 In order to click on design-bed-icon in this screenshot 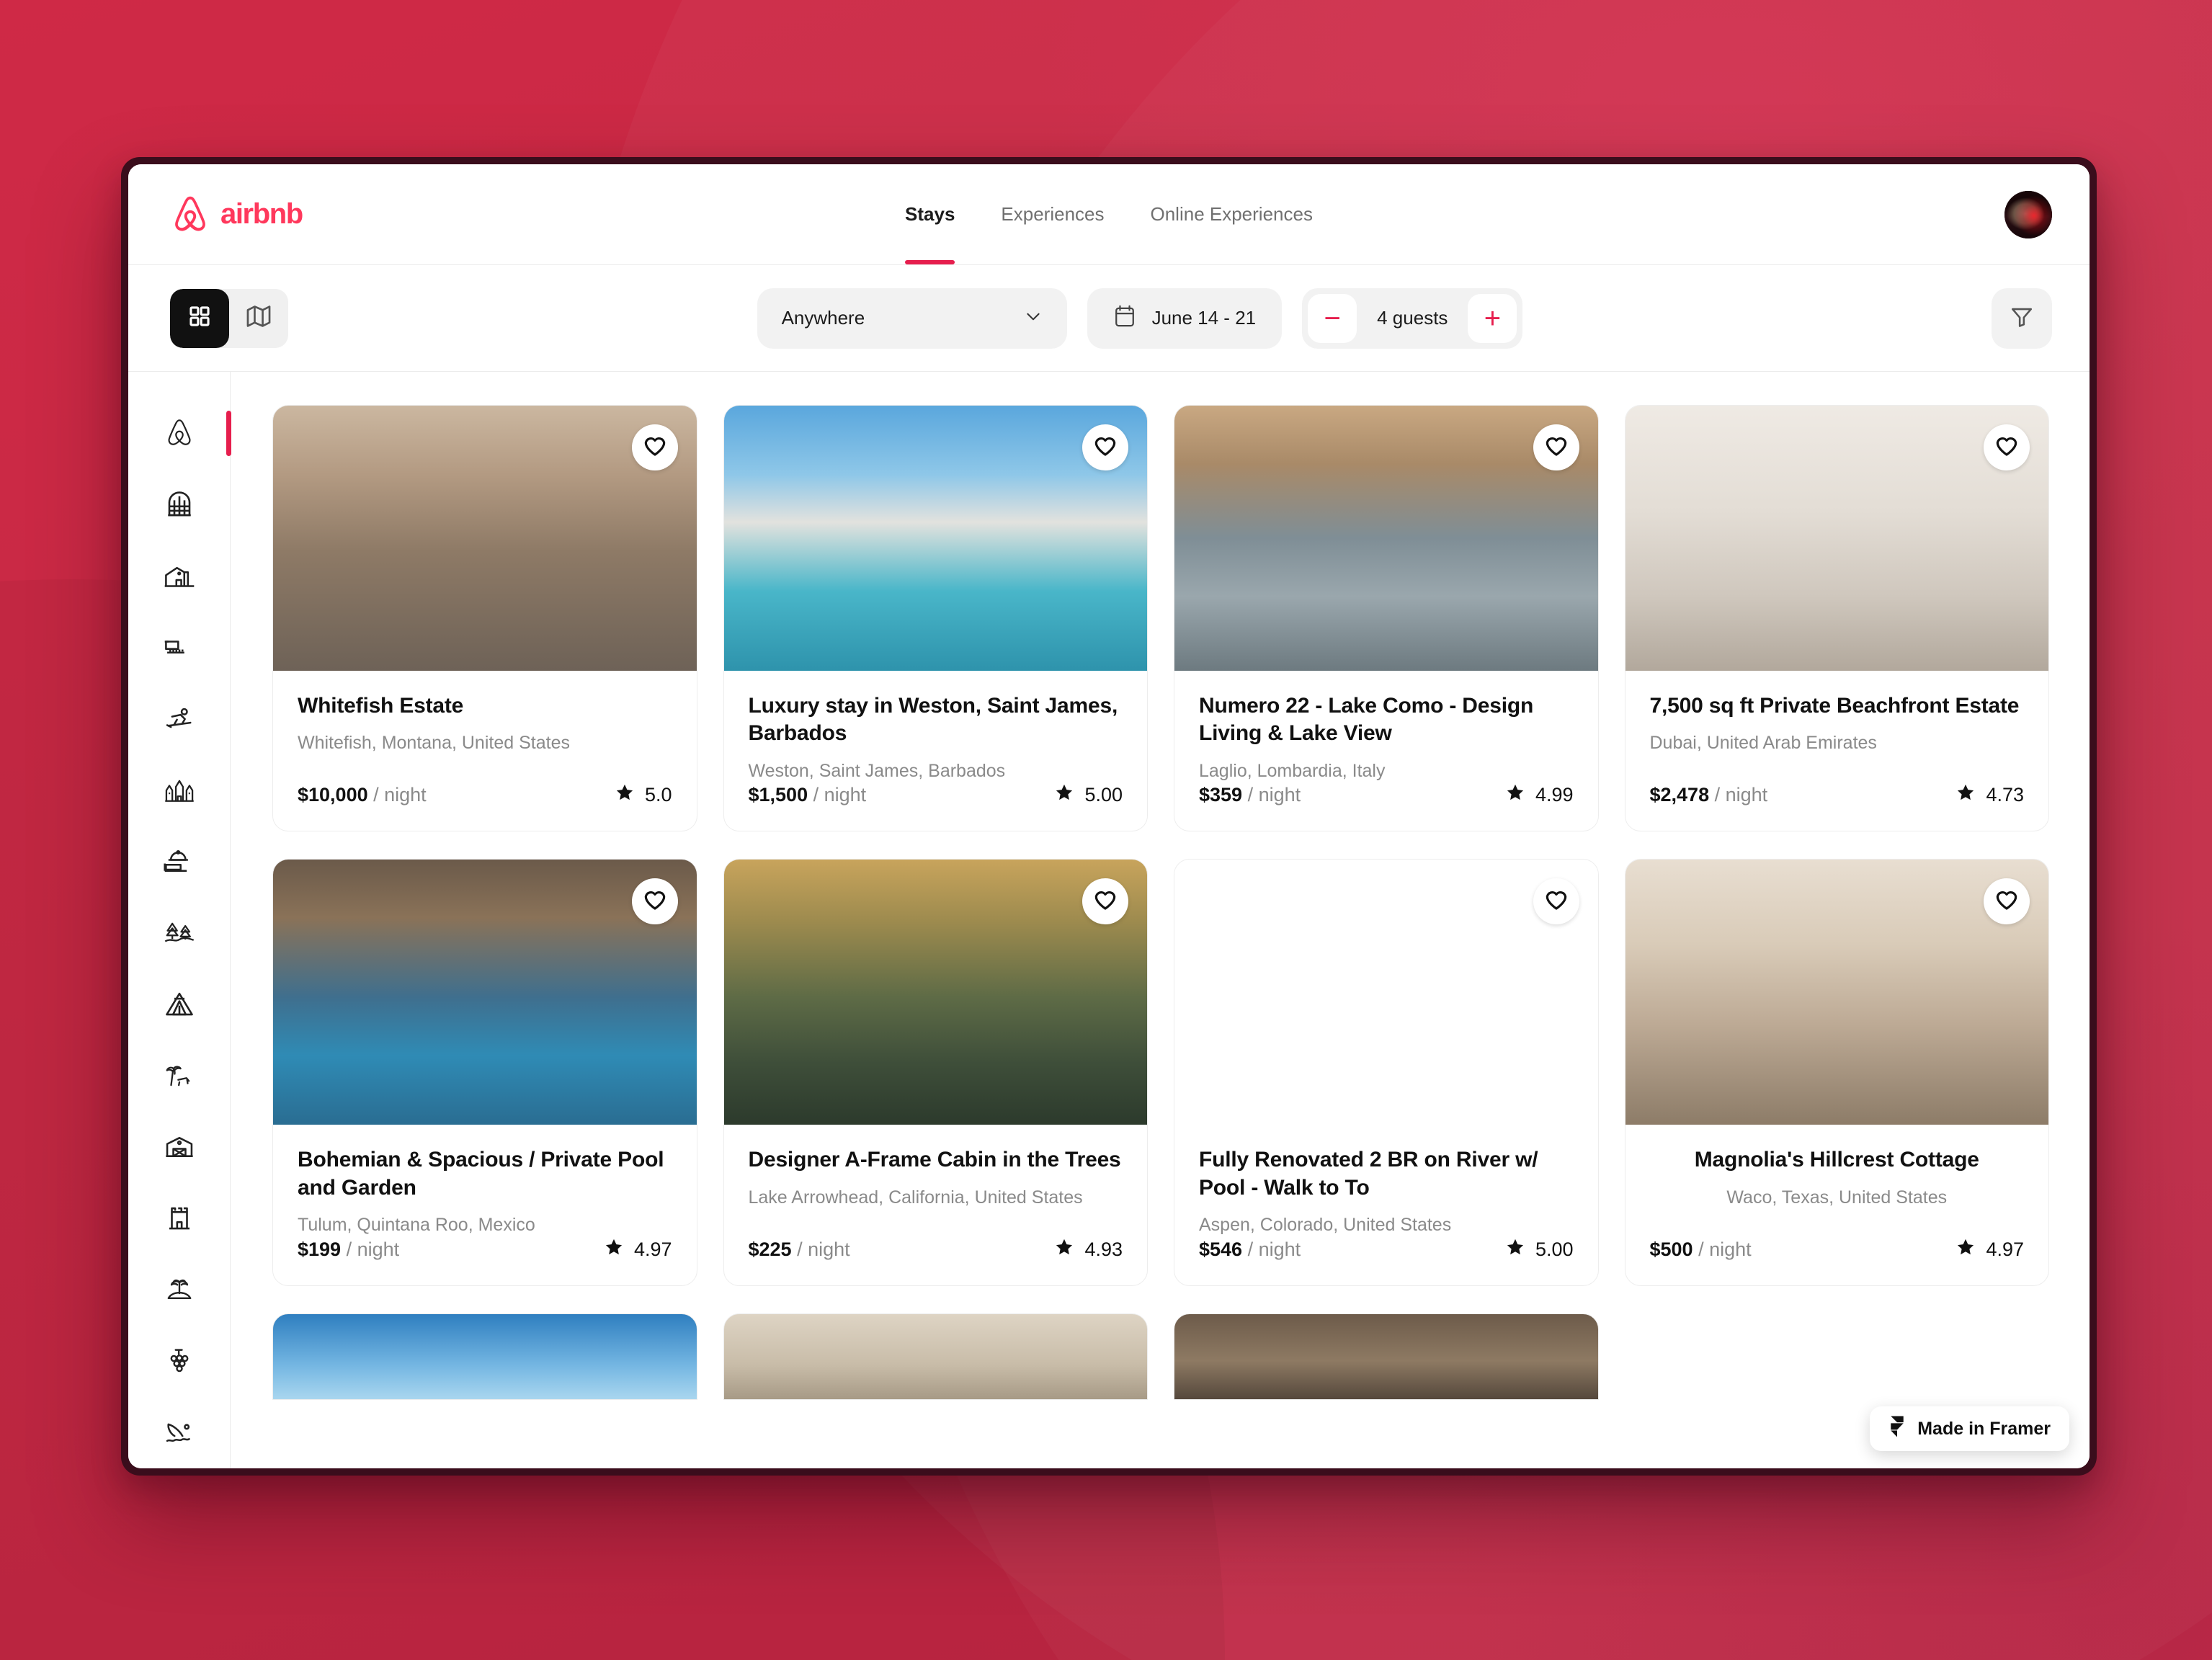, I will do `click(180, 647)`.